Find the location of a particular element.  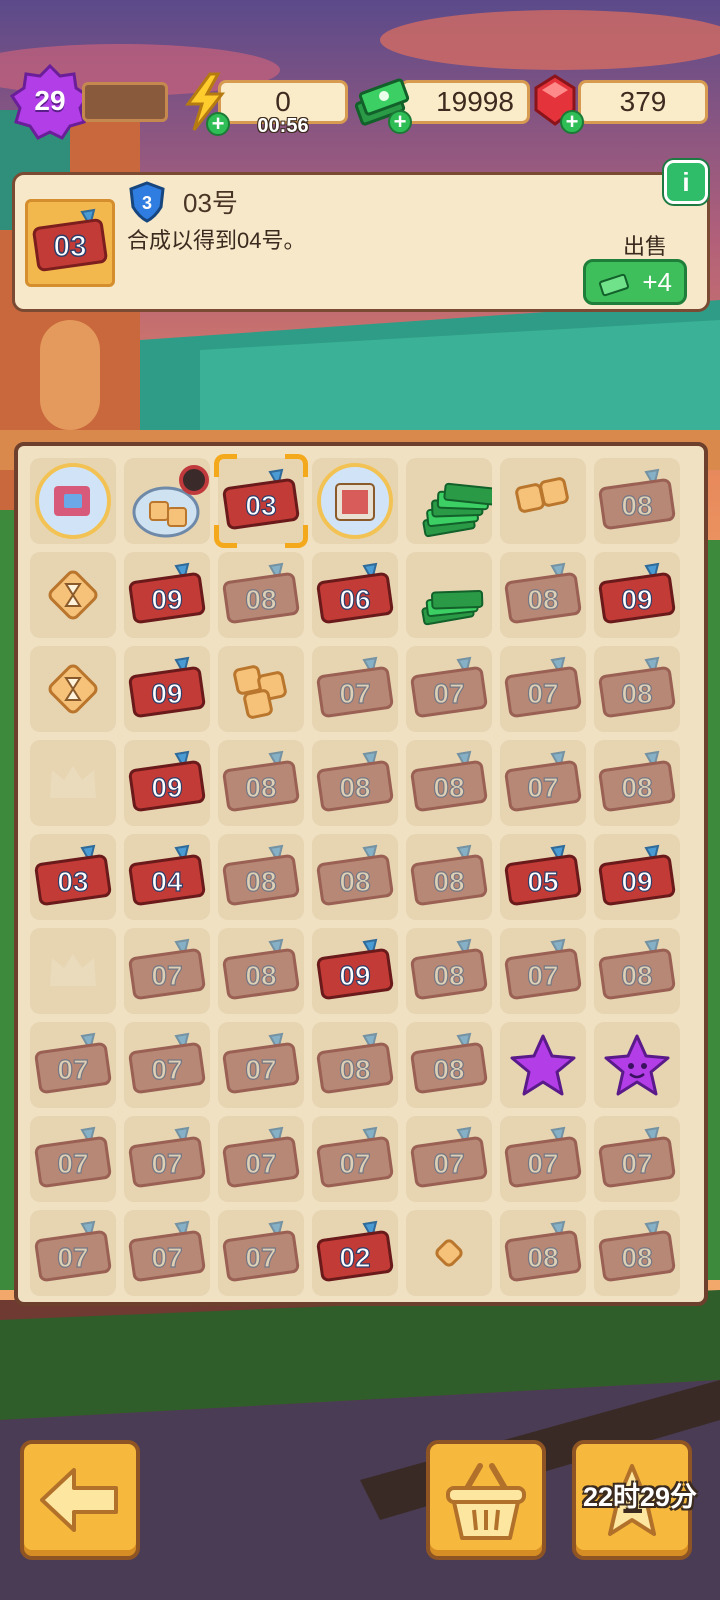

ticket-icon: 03 is located at coordinates (70, 240).